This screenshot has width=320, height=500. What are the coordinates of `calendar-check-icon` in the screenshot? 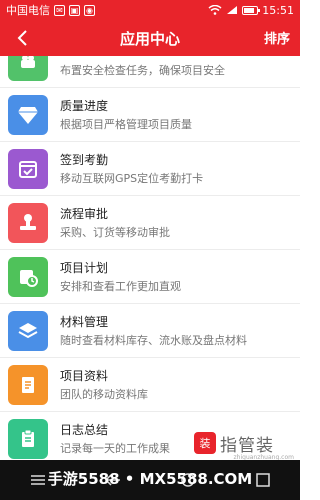 It's located at (28, 169).